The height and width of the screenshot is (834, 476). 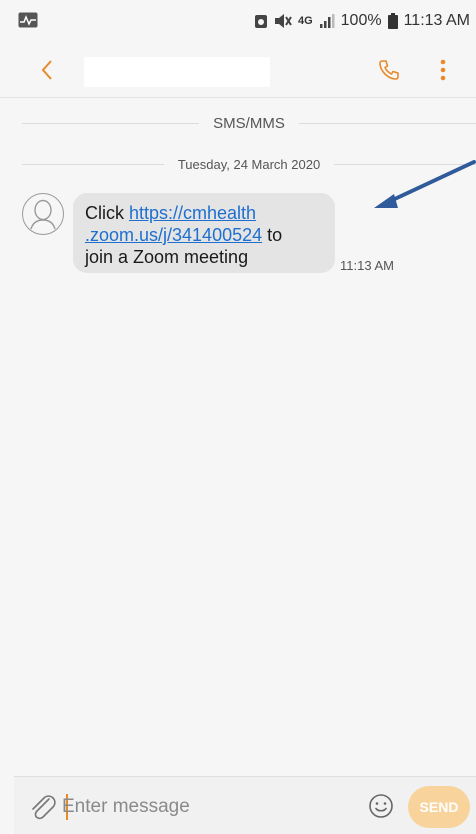 I want to click on message-line-2: .zoom.us/j/341400524 to, so click(x=204, y=235).